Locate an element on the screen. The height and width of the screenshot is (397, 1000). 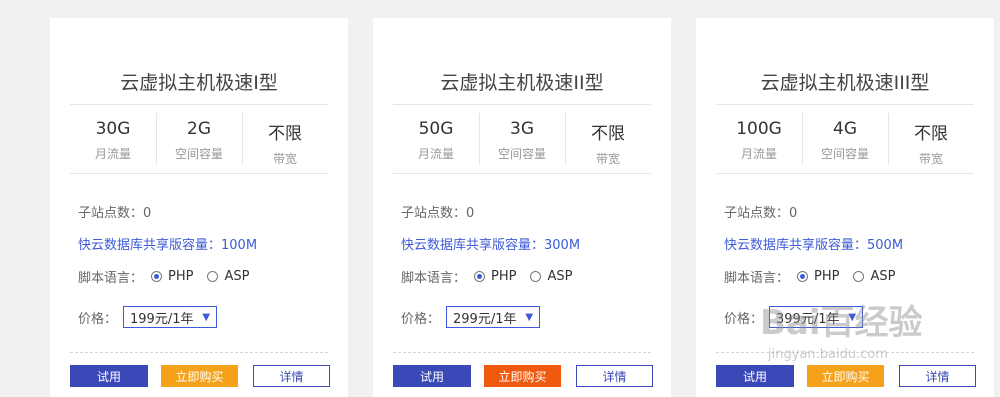
spec-storage: 2G 空间容量 is located at coordinates (199, 139).